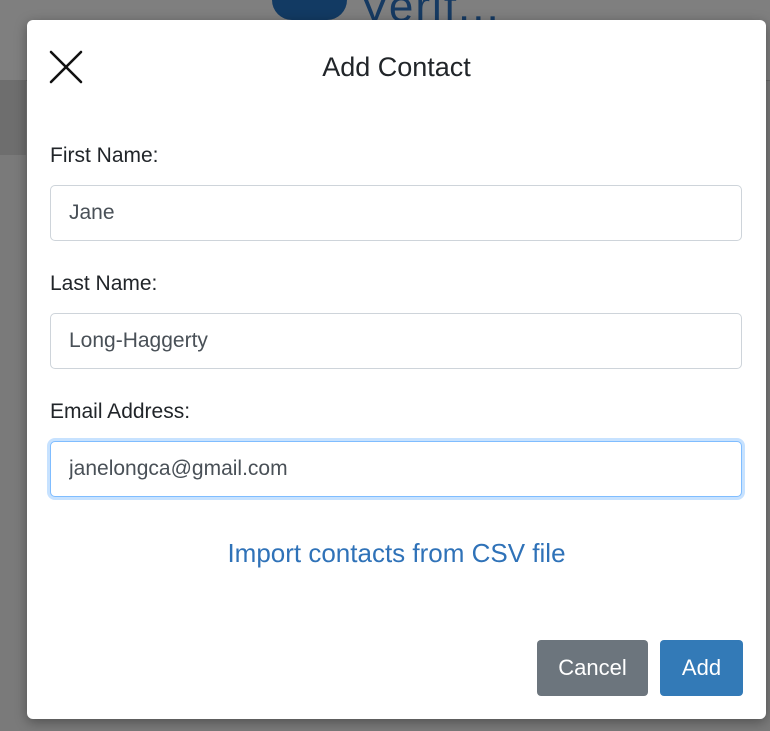  Describe the element at coordinates (396, 553) in the screenshot. I see `import-csv-link: Import contacts from CSV file` at that location.